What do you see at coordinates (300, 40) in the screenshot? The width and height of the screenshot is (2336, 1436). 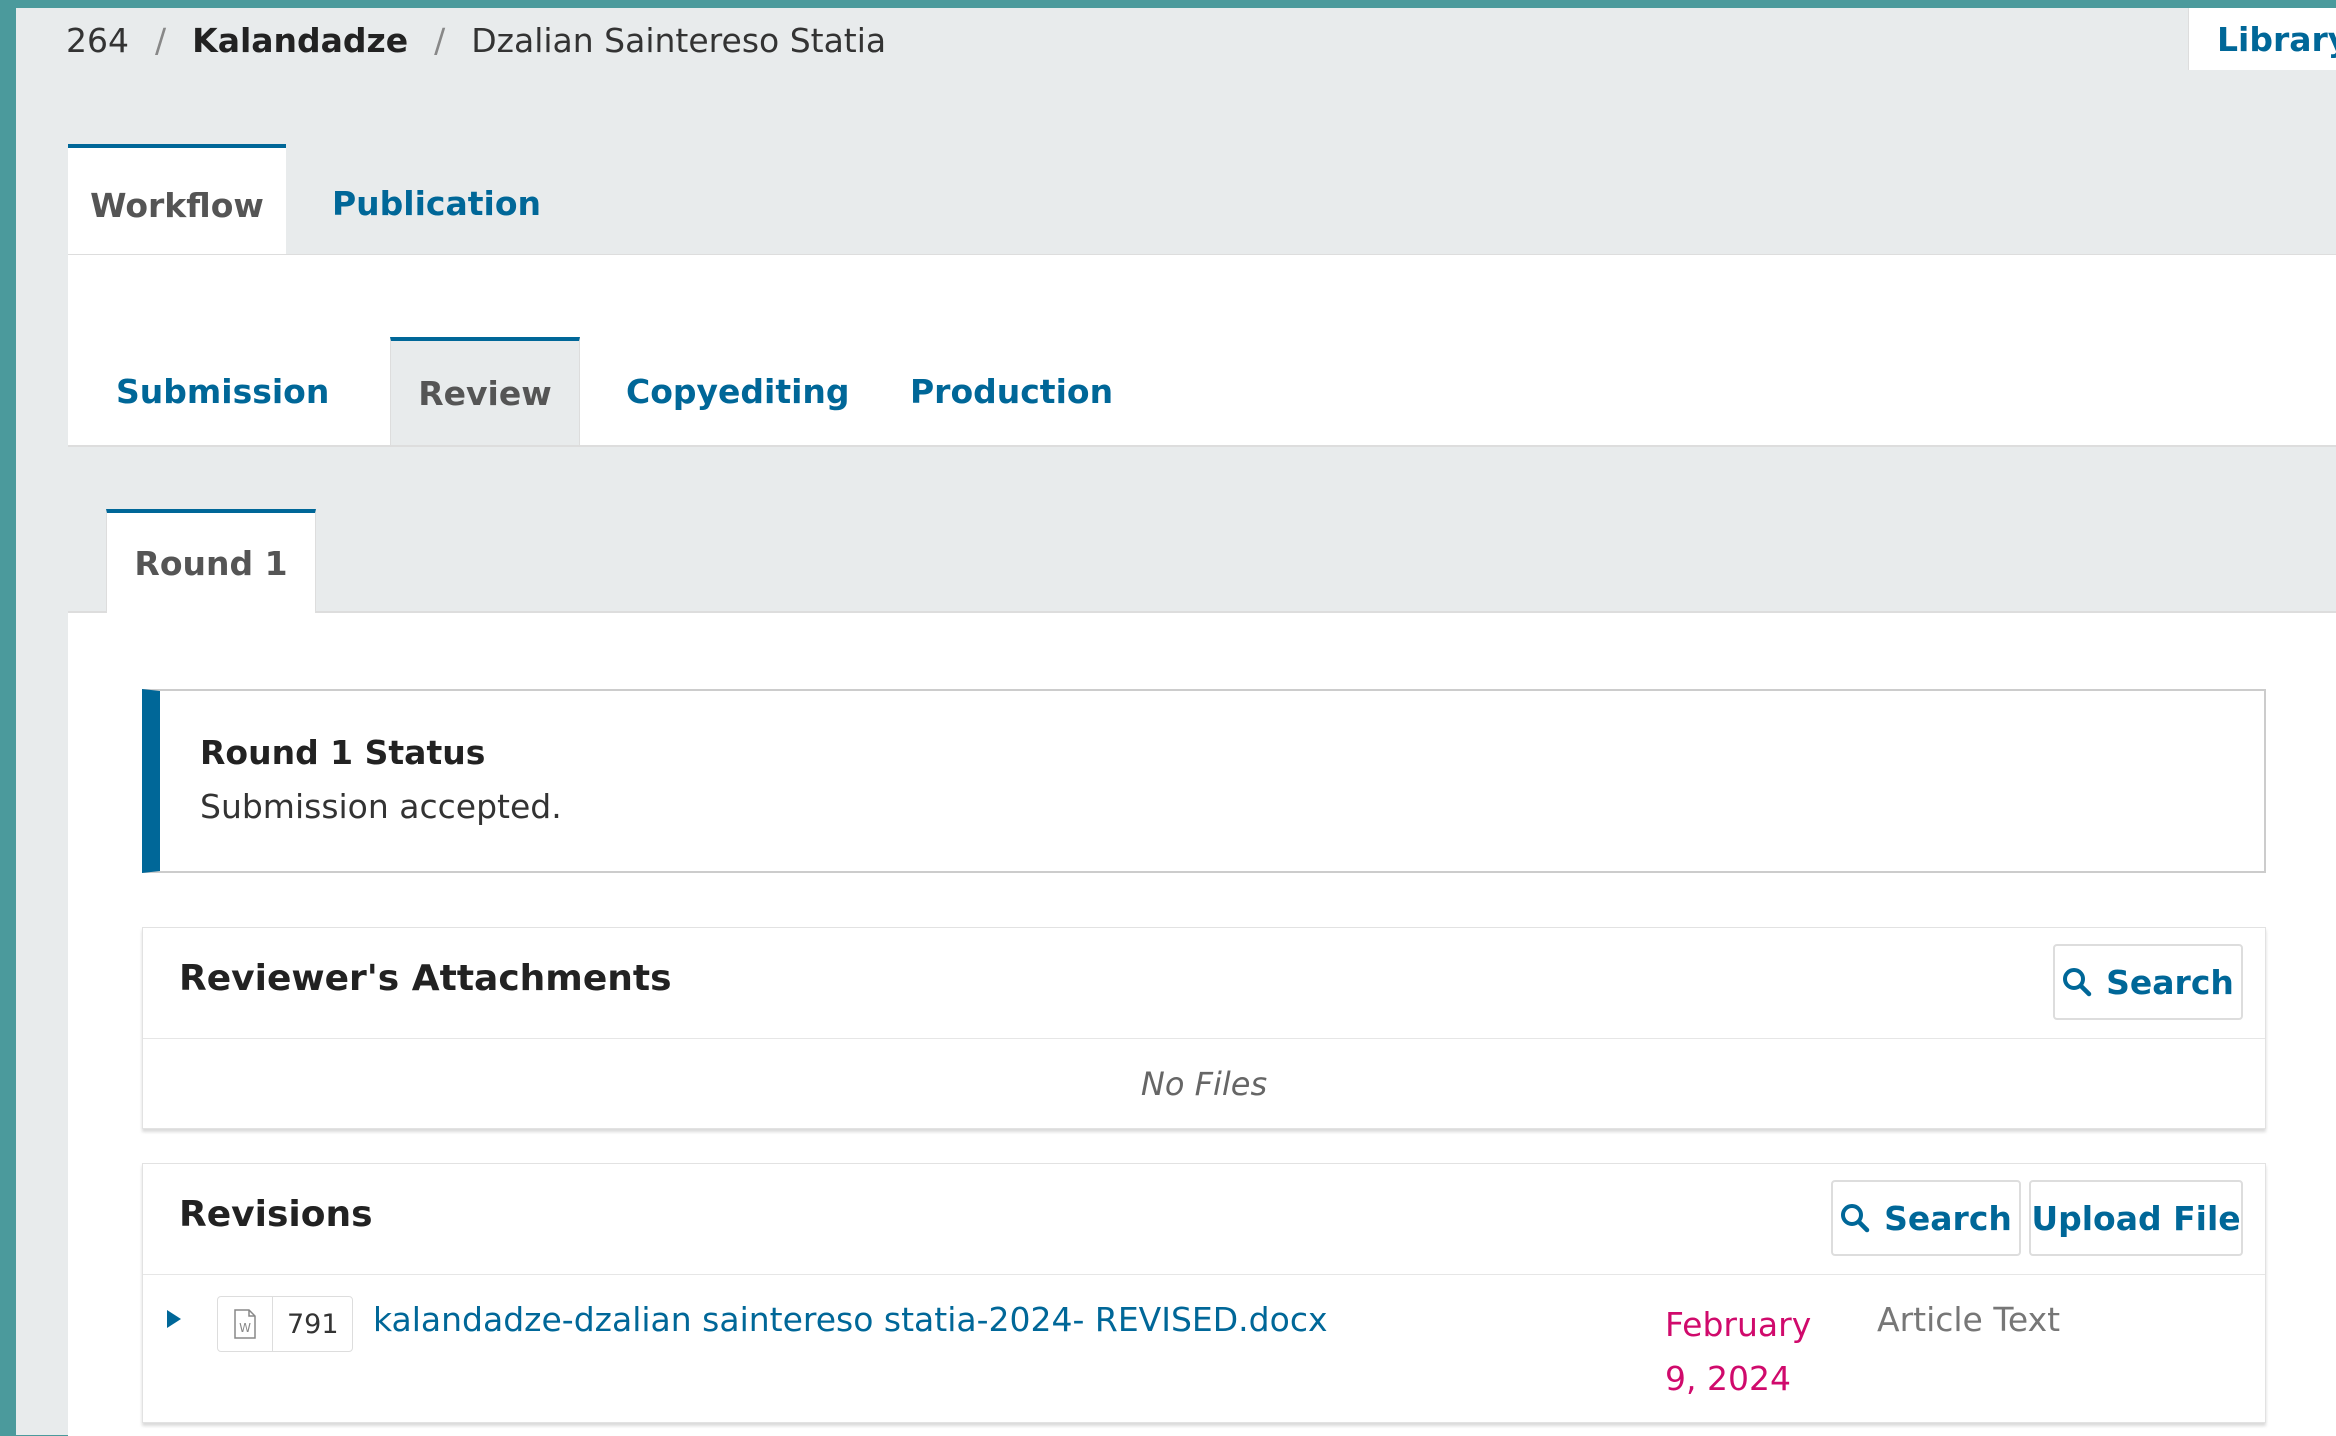 I see `submission-author: Kalandadze` at bounding box center [300, 40].